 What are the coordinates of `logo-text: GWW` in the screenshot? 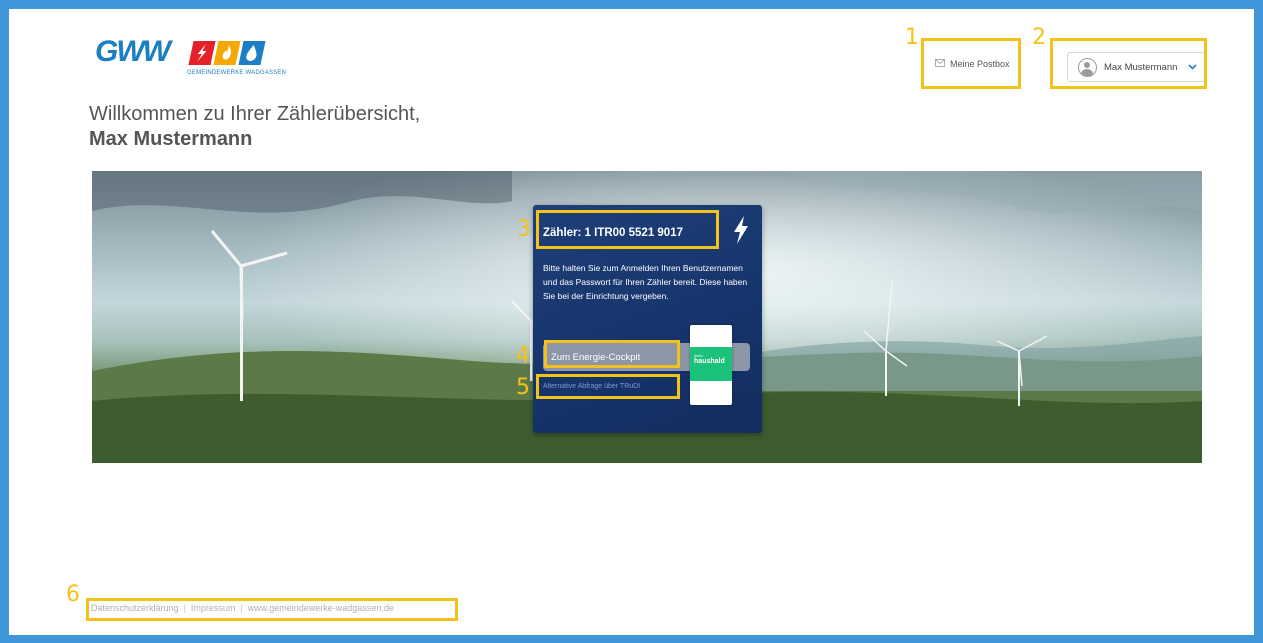 It's located at (133, 51).